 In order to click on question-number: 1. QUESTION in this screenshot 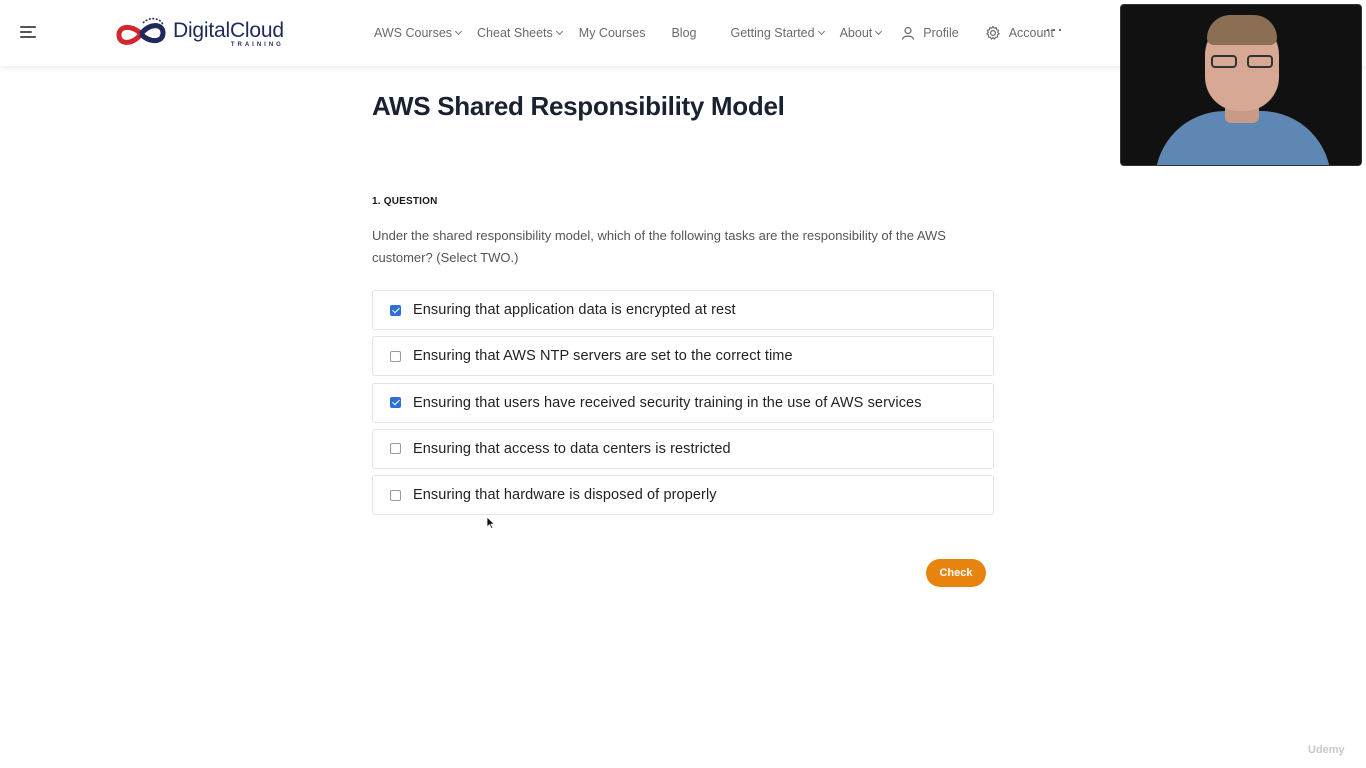, I will do `click(405, 201)`.